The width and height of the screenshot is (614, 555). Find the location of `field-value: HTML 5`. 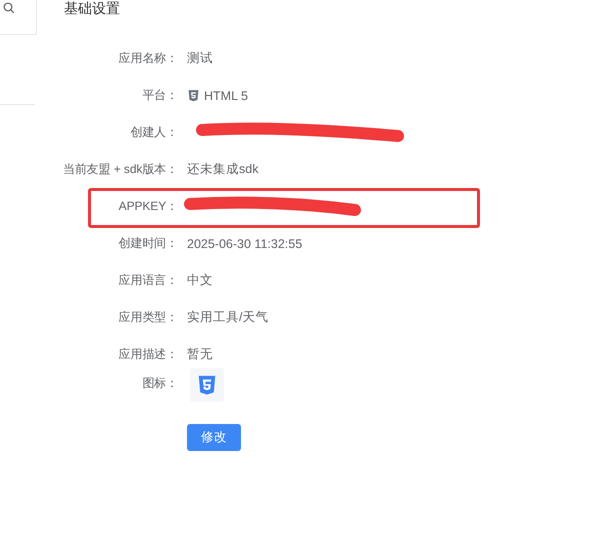

field-value: HTML 5 is located at coordinates (226, 95).